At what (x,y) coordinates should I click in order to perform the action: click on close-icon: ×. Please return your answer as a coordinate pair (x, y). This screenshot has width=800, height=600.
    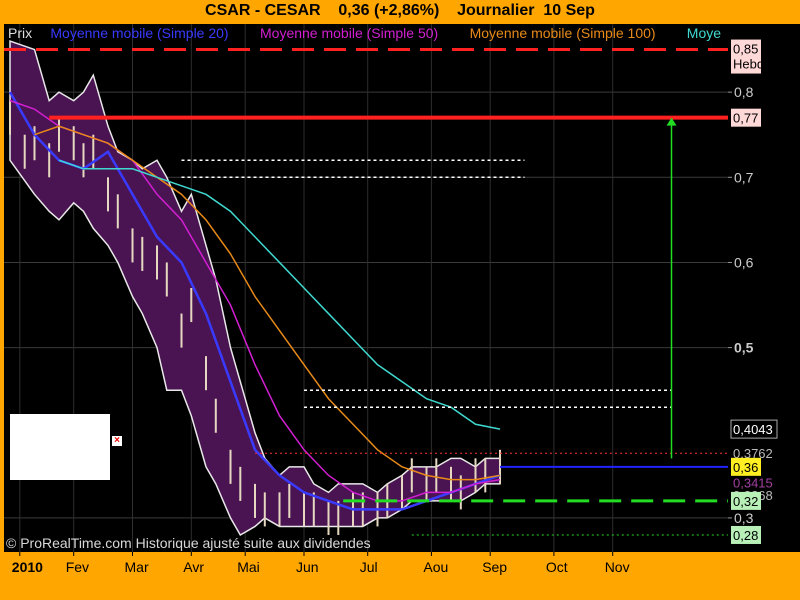
    Looking at the image, I should click on (117, 441).